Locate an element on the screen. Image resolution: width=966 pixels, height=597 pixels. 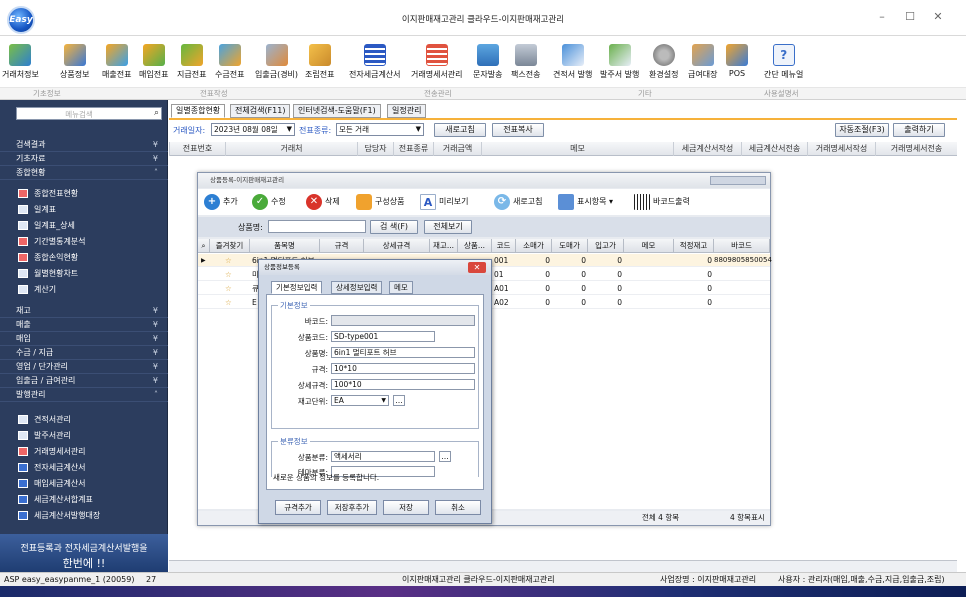
save-and-add-button: 저장후추가 is located at coordinates (352, 507).